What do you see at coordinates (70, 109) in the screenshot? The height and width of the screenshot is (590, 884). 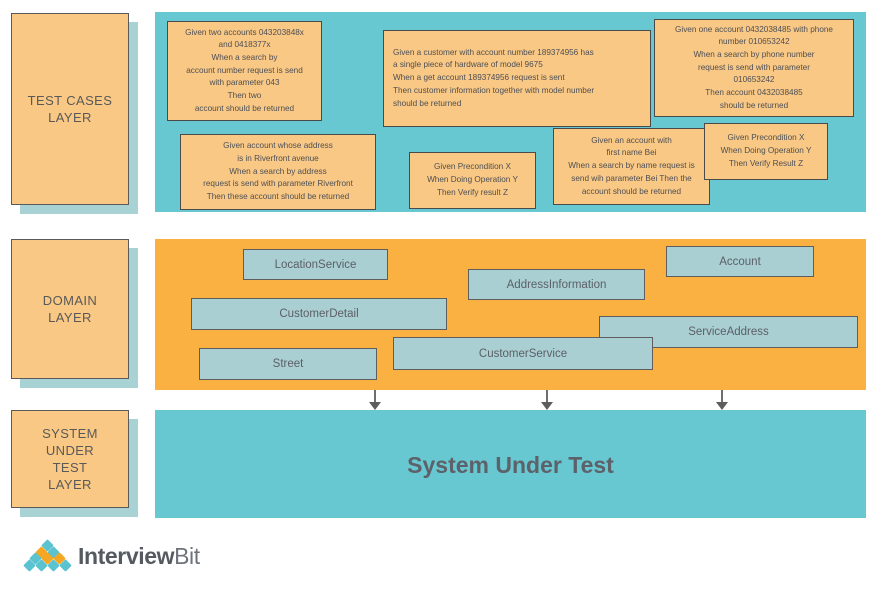 I see `test-cases-layer-label: TEST CASES LAYER` at bounding box center [70, 109].